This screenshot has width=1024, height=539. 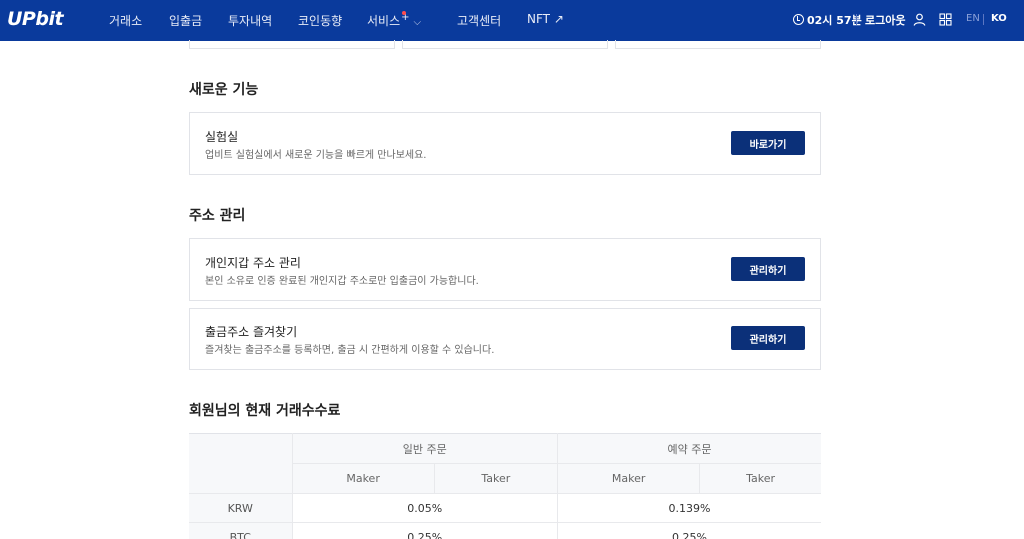 I want to click on table-row: KRW 0.05% 0.139%, so click(x=505, y=508).